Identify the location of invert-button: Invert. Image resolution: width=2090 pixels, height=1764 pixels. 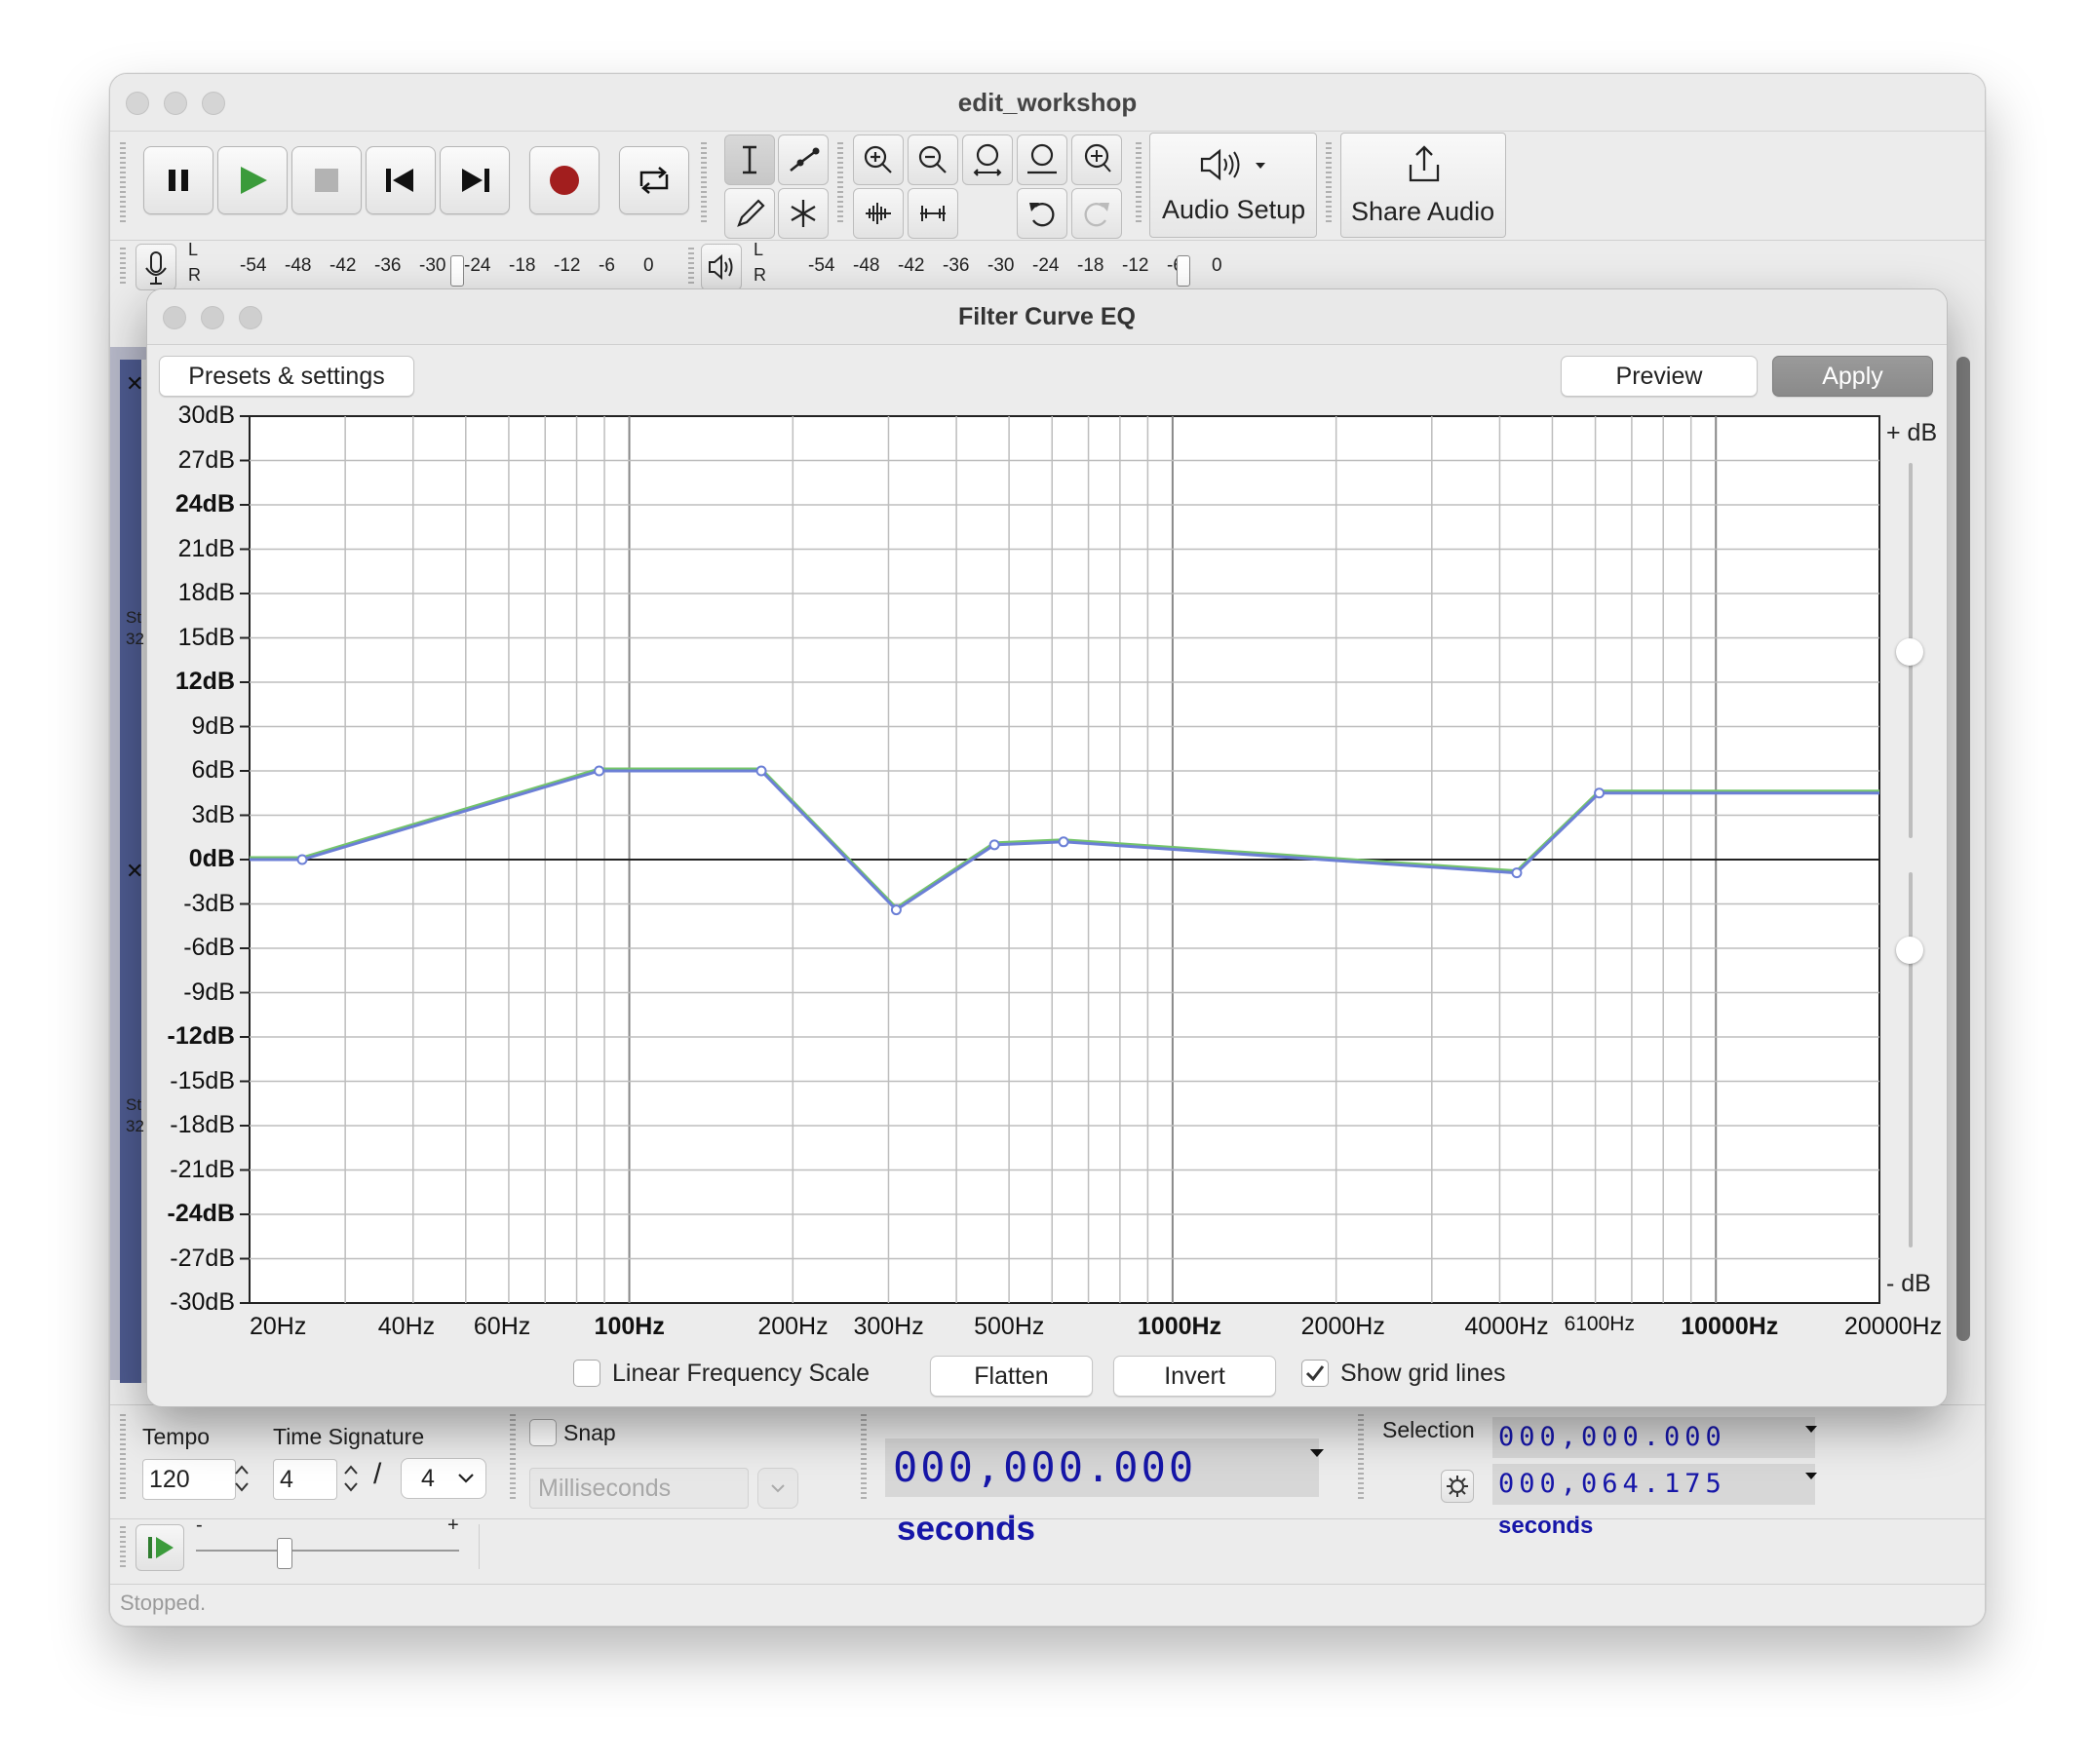
(1194, 1377).